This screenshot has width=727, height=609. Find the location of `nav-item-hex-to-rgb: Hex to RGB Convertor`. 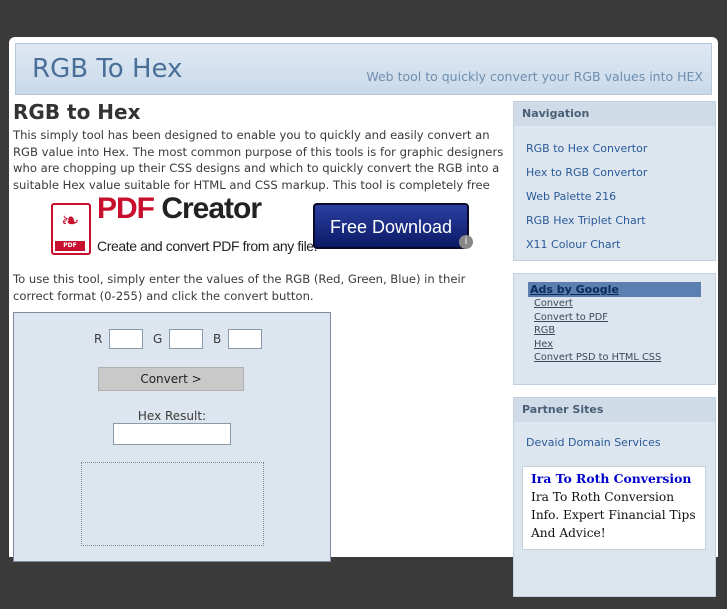

nav-item-hex-to-rgb: Hex to RGB Convertor is located at coordinates (614, 172).